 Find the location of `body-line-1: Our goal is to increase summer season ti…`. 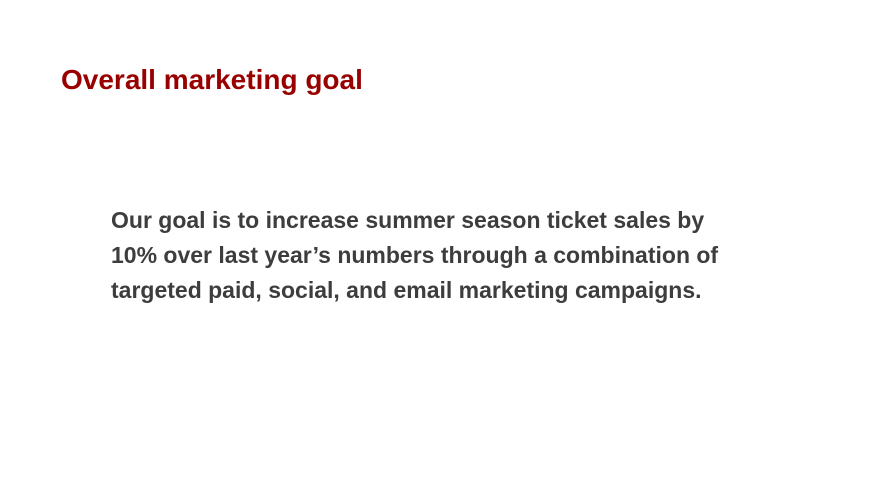

body-line-1: Our goal is to increase summer season ti… is located at coordinates (408, 220).